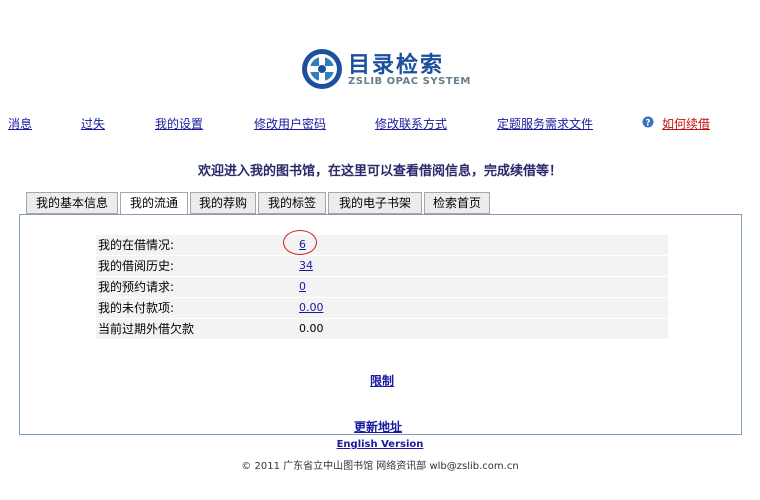  What do you see at coordinates (154, 203) in the screenshot?
I see `tab-circulation: 我的流通` at bounding box center [154, 203].